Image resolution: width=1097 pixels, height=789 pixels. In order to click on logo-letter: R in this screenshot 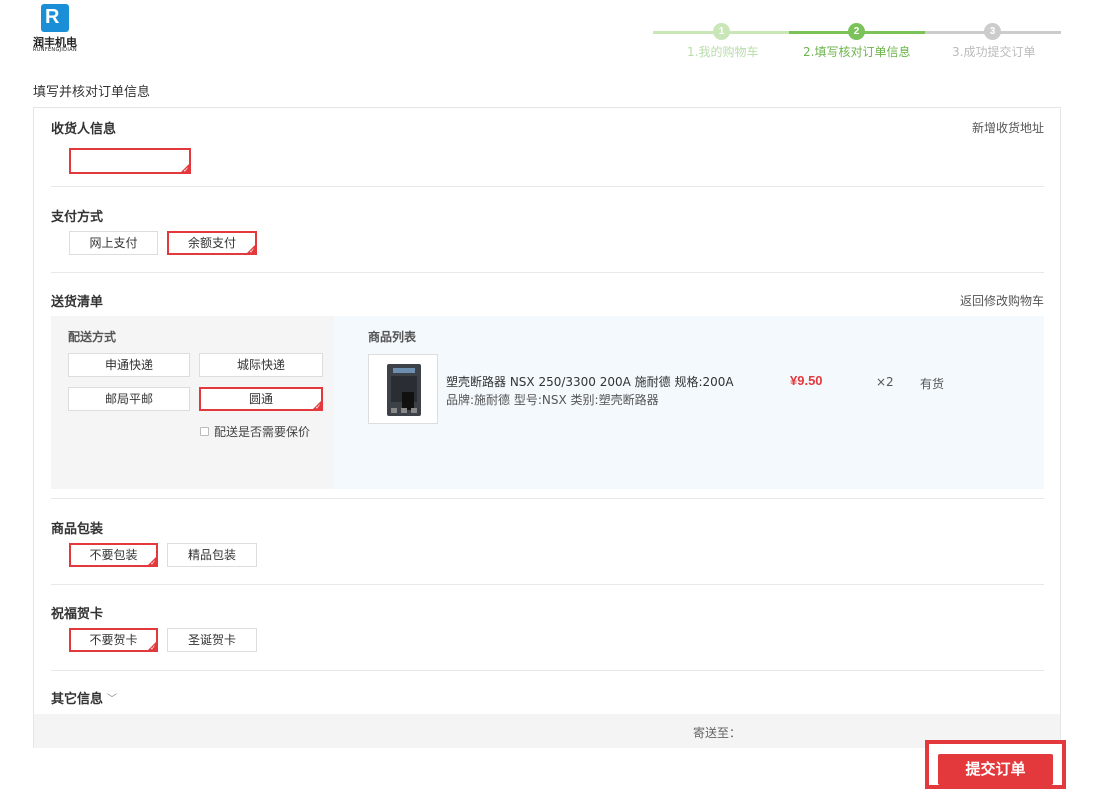, I will do `click(52, 17)`.